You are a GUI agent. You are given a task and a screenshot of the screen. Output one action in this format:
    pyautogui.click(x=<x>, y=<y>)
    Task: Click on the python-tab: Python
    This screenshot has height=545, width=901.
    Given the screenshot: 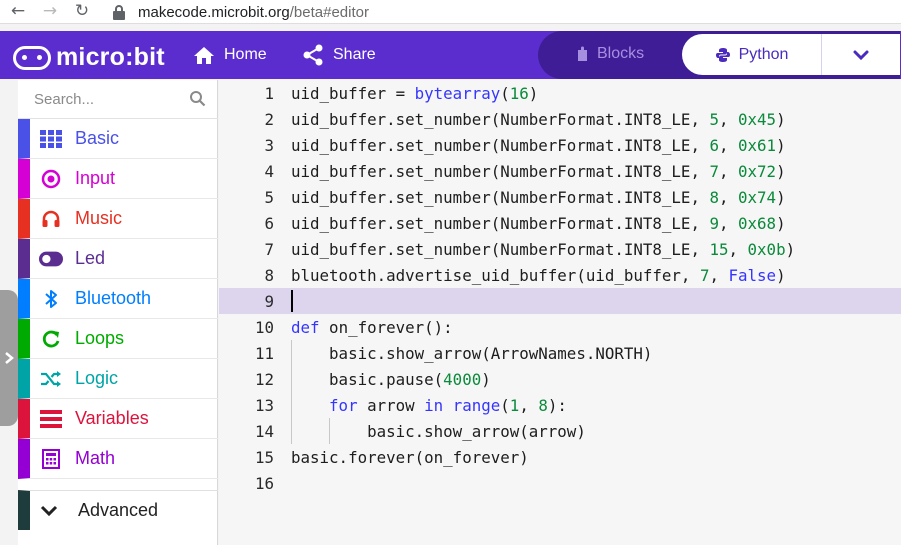 What is the action you would take?
    pyautogui.click(x=751, y=54)
    